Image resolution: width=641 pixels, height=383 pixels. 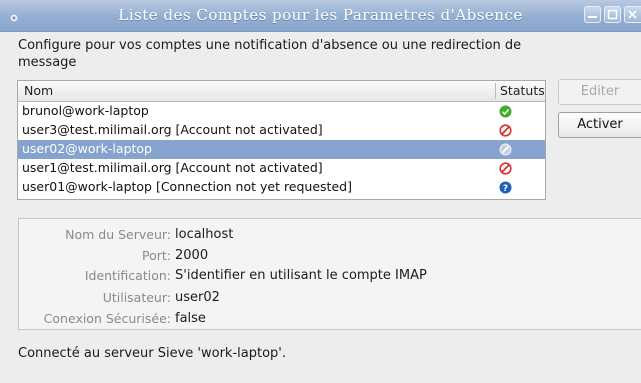 I want to click on column-header-name: Nom, so click(x=38, y=90).